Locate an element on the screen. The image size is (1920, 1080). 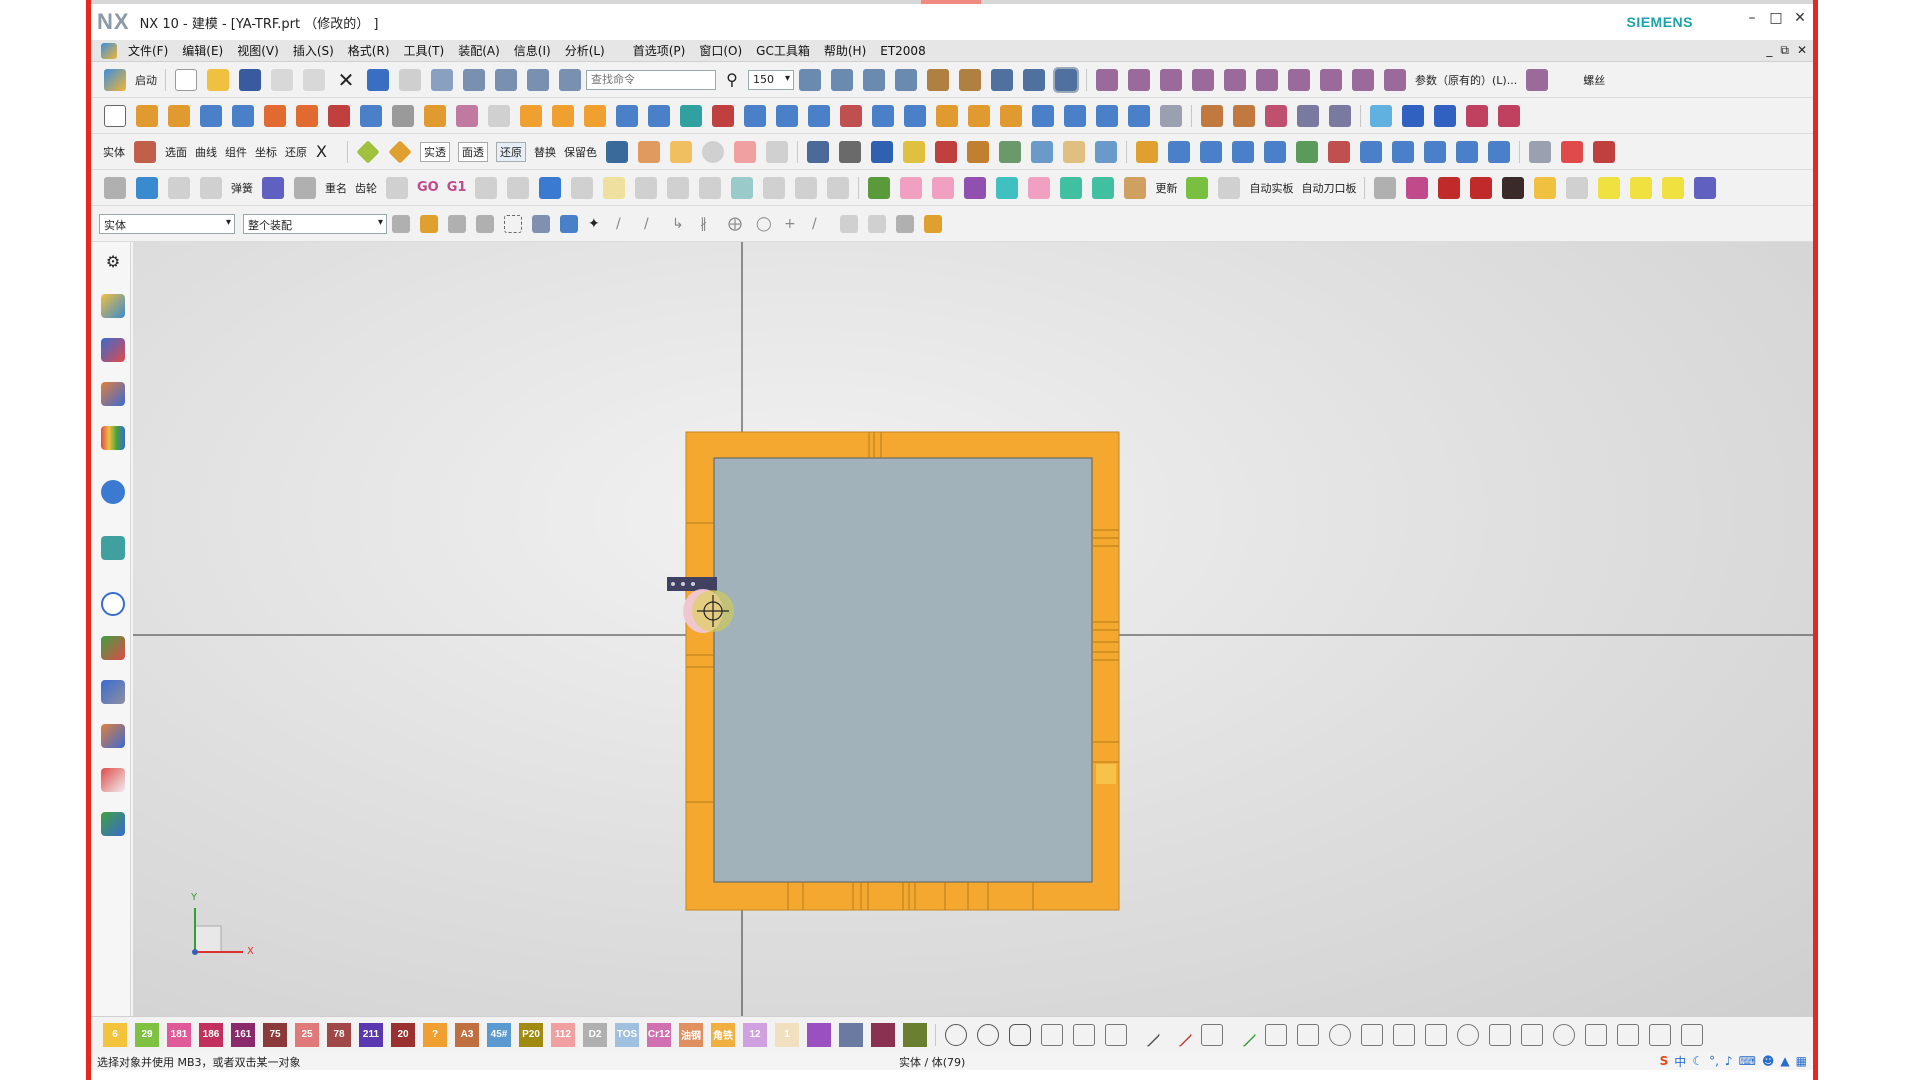
point-on-face-icon is located at coordinates (849, 223).